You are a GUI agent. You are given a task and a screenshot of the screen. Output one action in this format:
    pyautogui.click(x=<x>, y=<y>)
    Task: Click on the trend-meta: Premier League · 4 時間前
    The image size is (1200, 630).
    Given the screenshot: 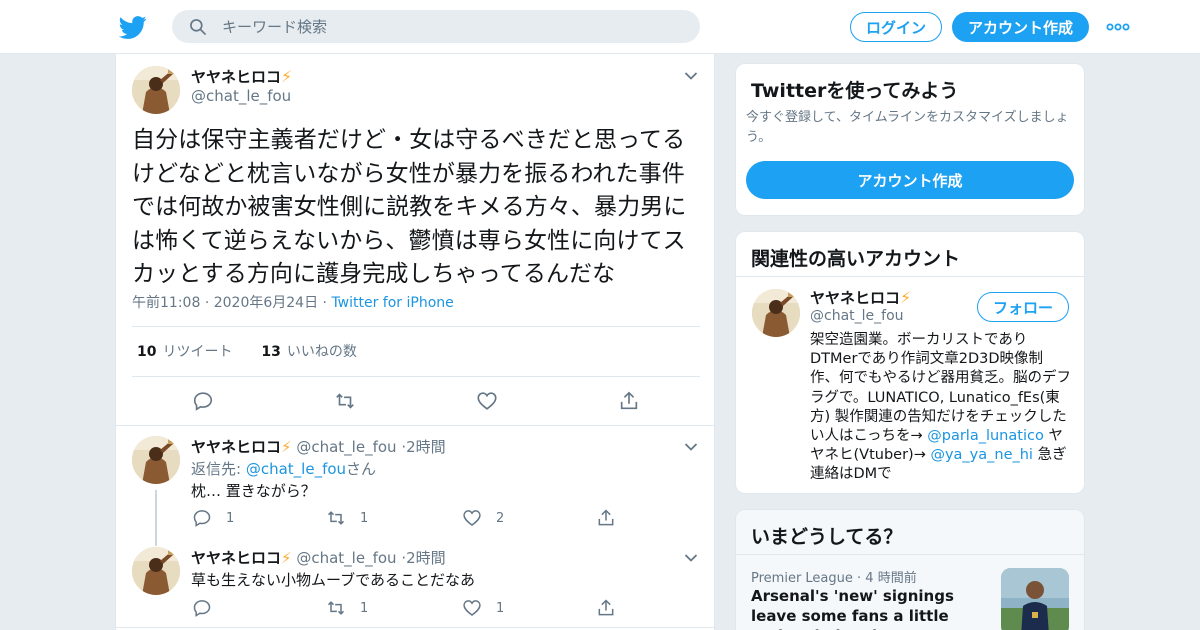 What is the action you would take?
    pyautogui.click(x=834, y=576)
    